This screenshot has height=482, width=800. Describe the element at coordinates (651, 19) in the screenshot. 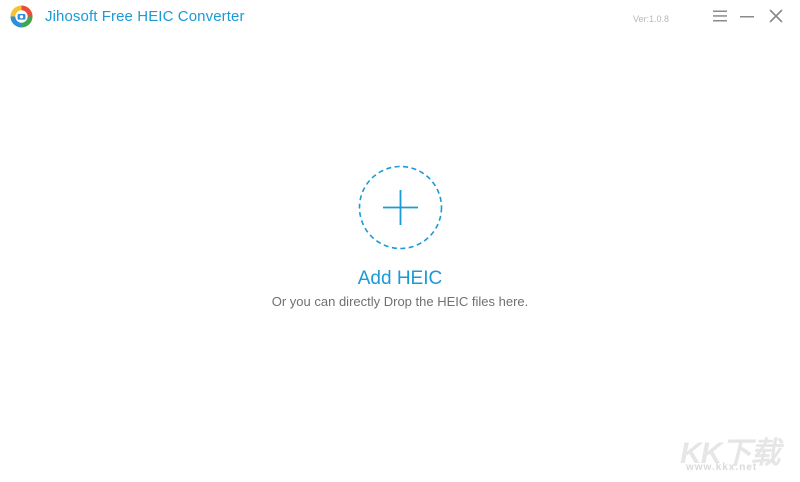

I see `version-label: Ver:1.0.8` at that location.